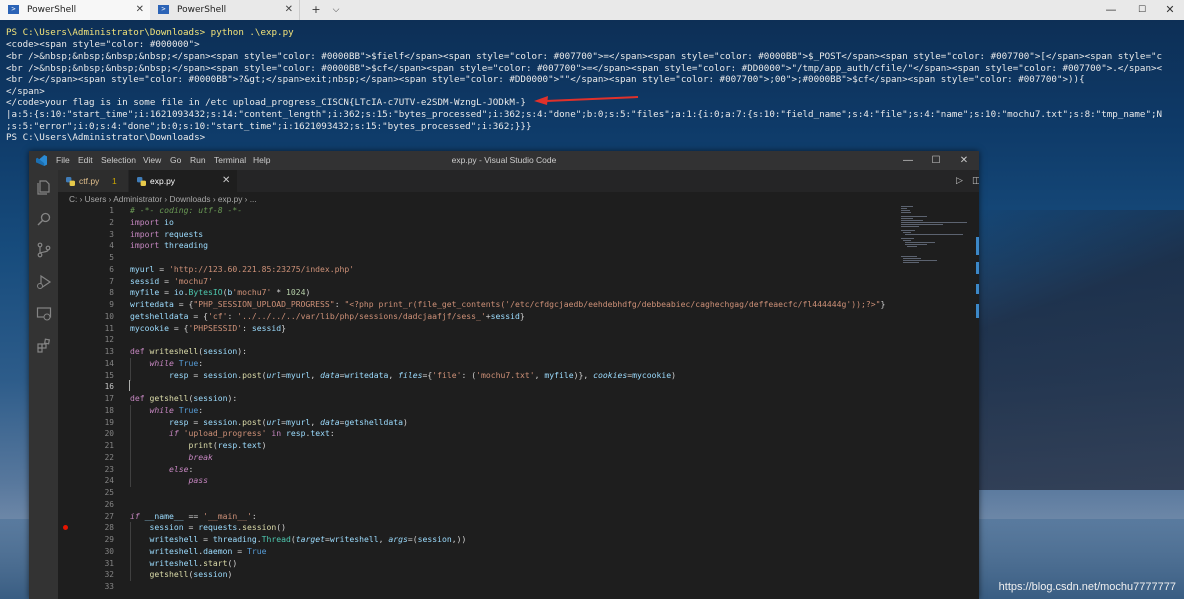 The image size is (1184, 599). I want to click on tab-ctf-py: ctf.py 1, so click(93, 181).